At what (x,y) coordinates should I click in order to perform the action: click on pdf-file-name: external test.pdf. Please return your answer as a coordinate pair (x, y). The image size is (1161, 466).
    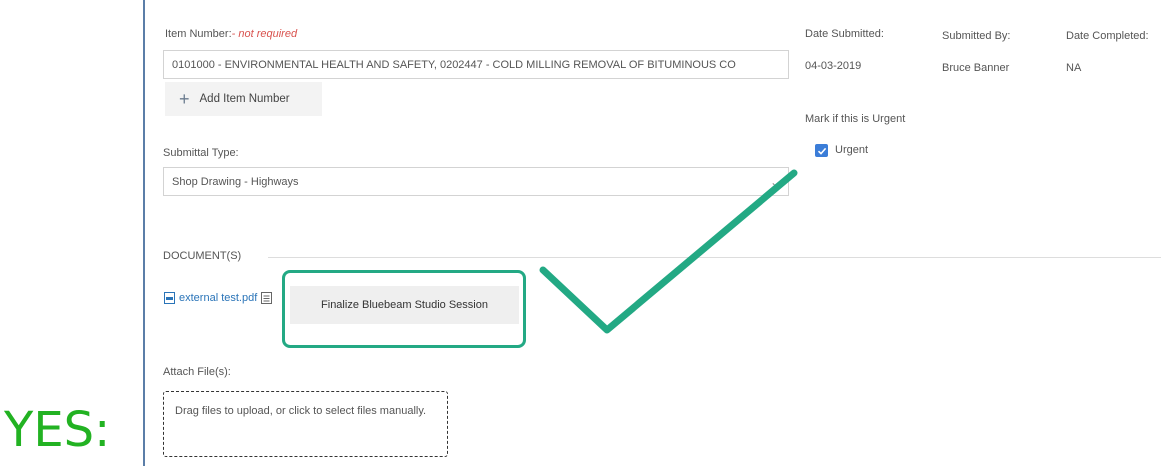
    Looking at the image, I should click on (218, 298).